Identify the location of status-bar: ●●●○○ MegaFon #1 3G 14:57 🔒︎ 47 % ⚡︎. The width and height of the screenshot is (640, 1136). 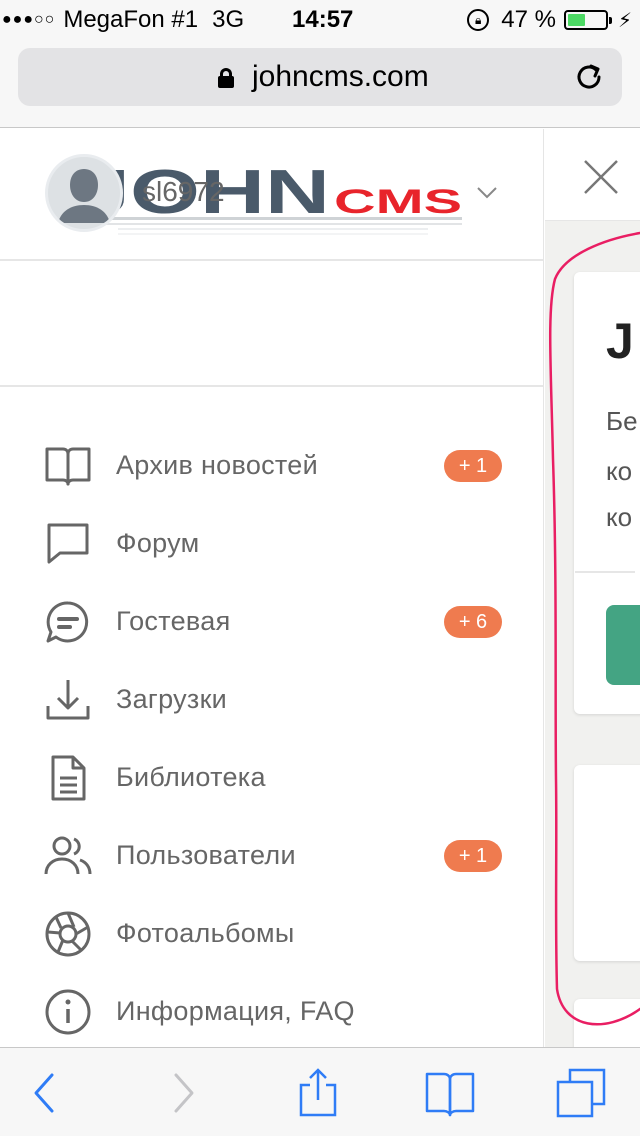
(320, 20).